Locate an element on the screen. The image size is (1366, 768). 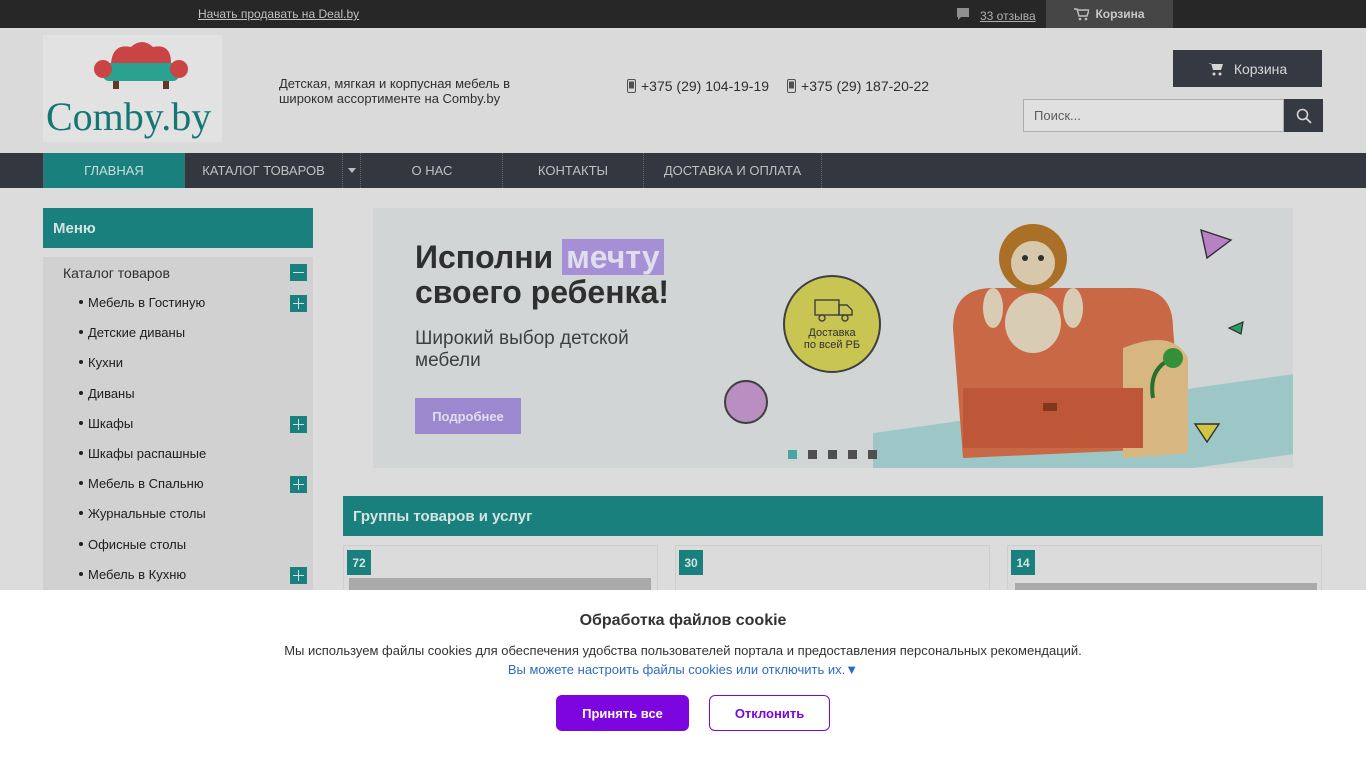
groups-heading: Группы товаров и услуг is located at coordinates (833, 516).